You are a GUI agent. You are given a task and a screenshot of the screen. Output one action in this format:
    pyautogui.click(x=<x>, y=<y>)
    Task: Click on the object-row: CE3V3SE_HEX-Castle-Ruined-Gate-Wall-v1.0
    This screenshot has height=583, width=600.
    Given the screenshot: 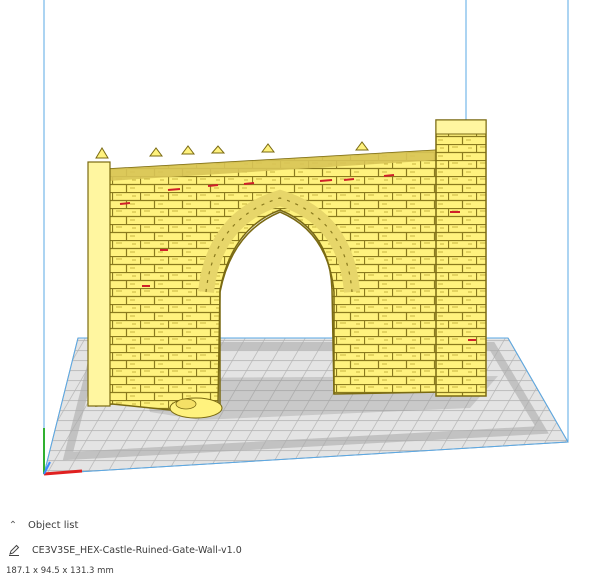 What is the action you would take?
    pyautogui.click(x=125, y=550)
    